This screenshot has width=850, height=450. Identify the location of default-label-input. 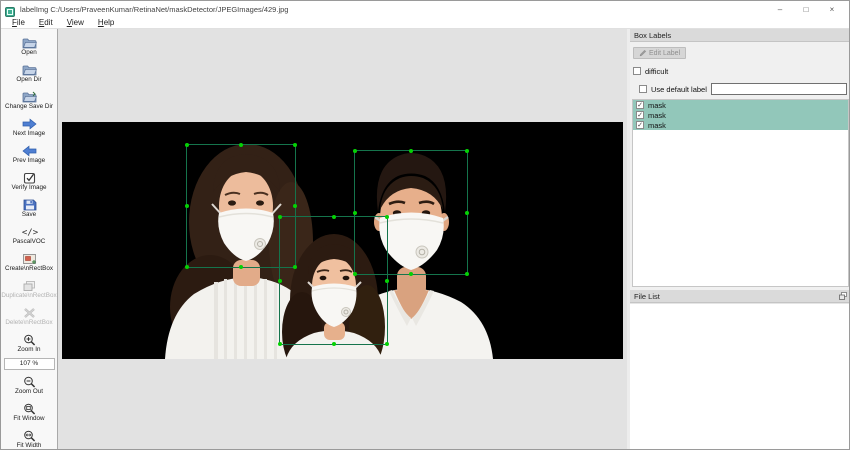
(778, 89).